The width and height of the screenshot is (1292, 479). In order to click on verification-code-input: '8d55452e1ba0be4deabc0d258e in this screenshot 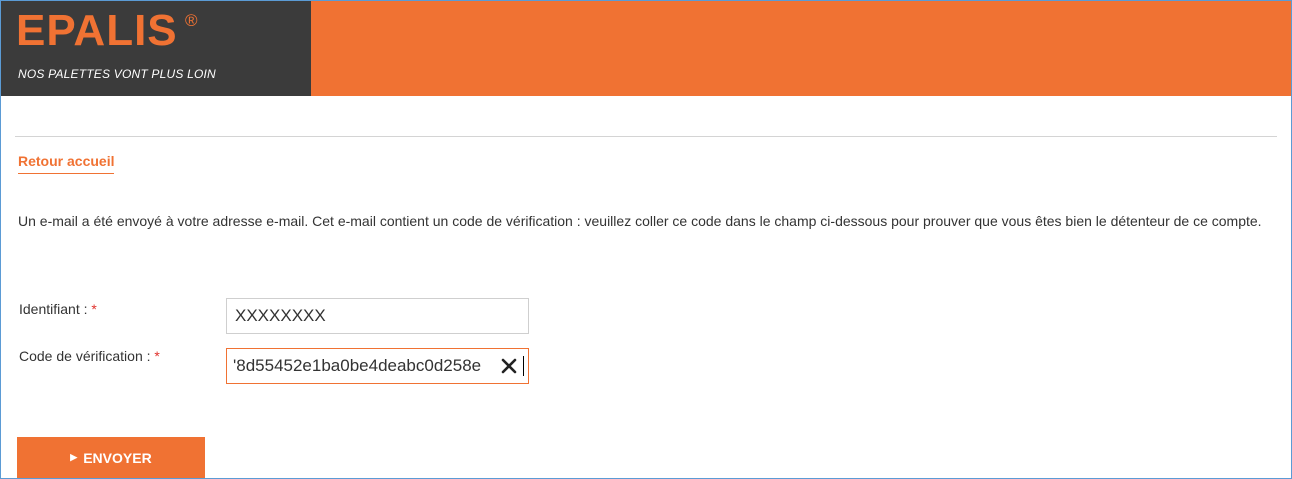, I will do `click(377, 366)`.